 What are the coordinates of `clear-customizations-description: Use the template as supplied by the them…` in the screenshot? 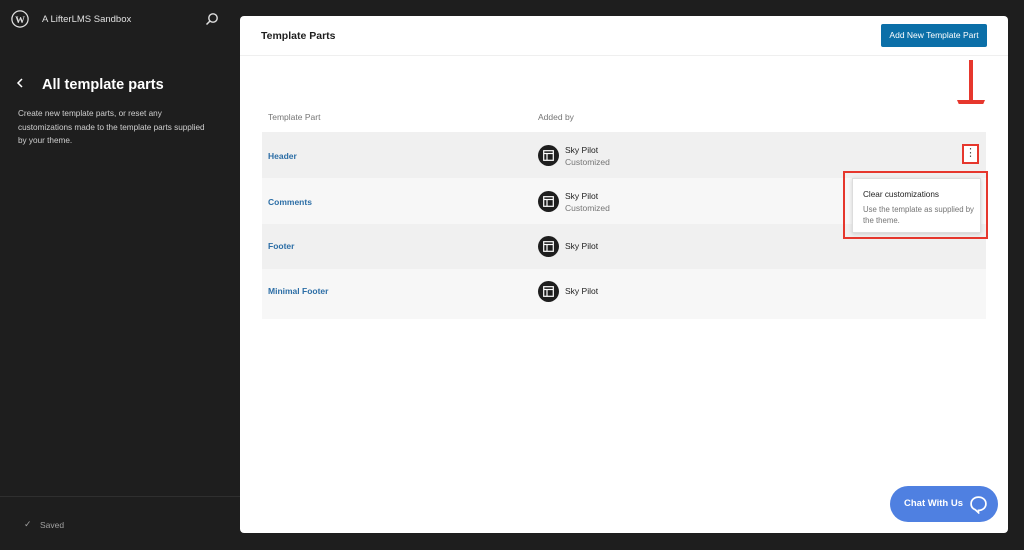 It's located at (918, 215).